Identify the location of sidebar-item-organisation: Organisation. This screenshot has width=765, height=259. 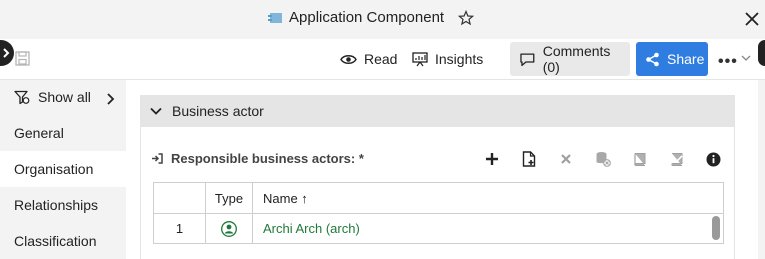
(63, 169).